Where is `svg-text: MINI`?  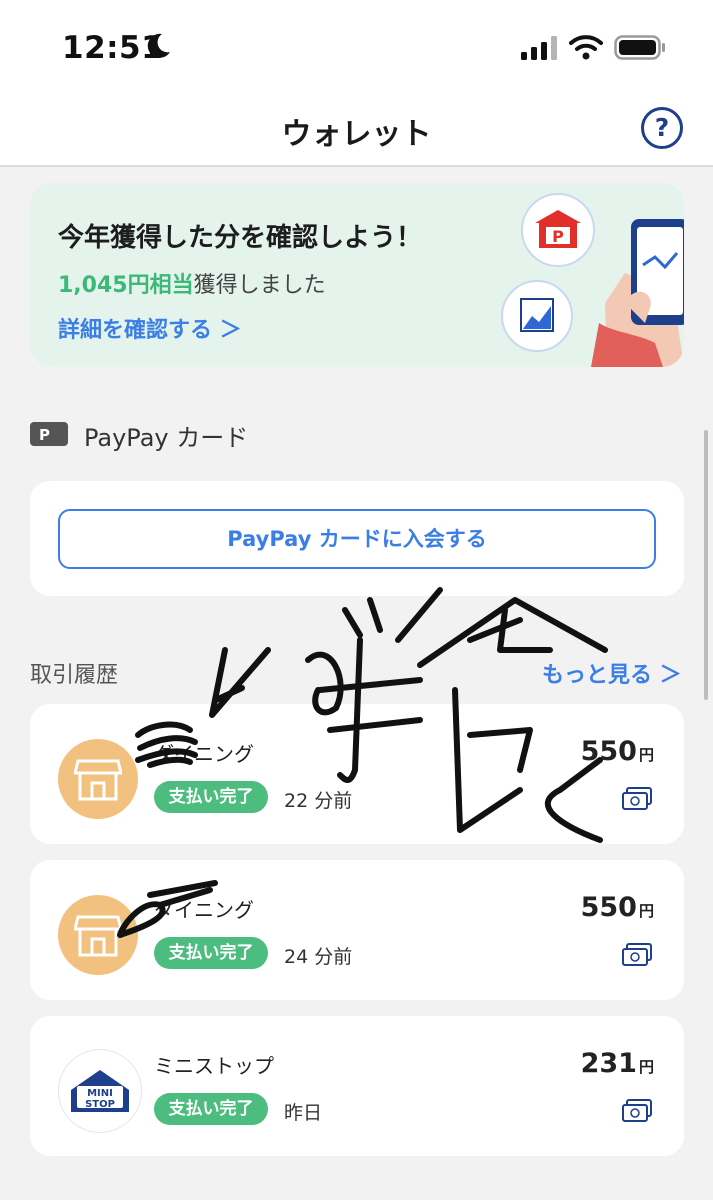 svg-text: MINI is located at coordinates (100, 1093).